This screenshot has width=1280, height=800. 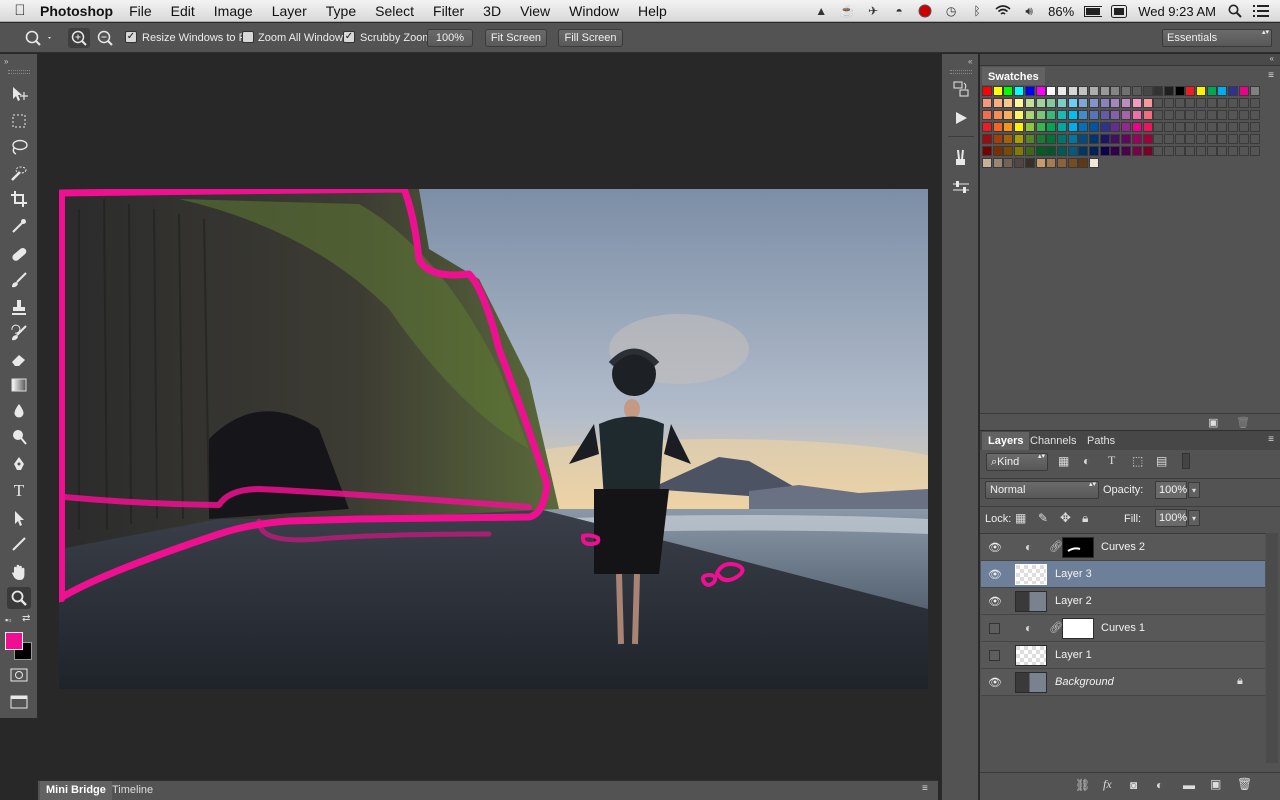 What do you see at coordinates (19, 72) in the screenshot?
I see `panel-grip` at bounding box center [19, 72].